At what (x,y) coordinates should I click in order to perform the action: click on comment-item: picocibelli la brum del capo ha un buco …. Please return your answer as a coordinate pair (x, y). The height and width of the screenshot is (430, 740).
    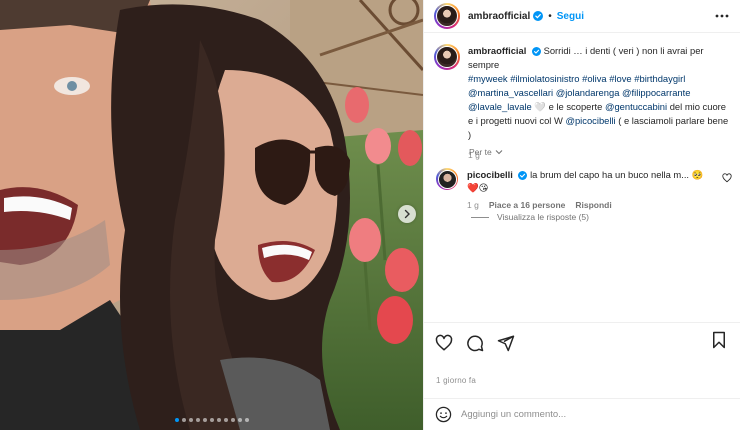
    Looking at the image, I should click on (586, 190).